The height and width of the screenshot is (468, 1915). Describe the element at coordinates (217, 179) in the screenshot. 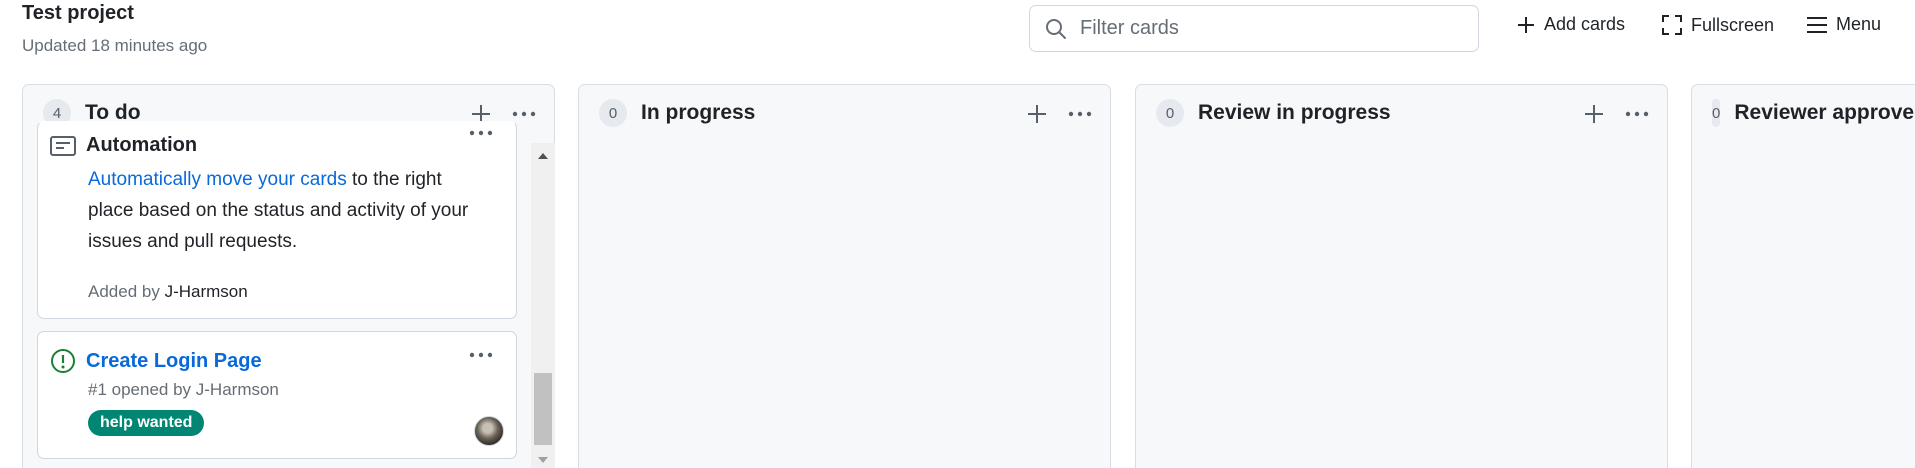

I see `automation-link: Automatically move your cards` at that location.